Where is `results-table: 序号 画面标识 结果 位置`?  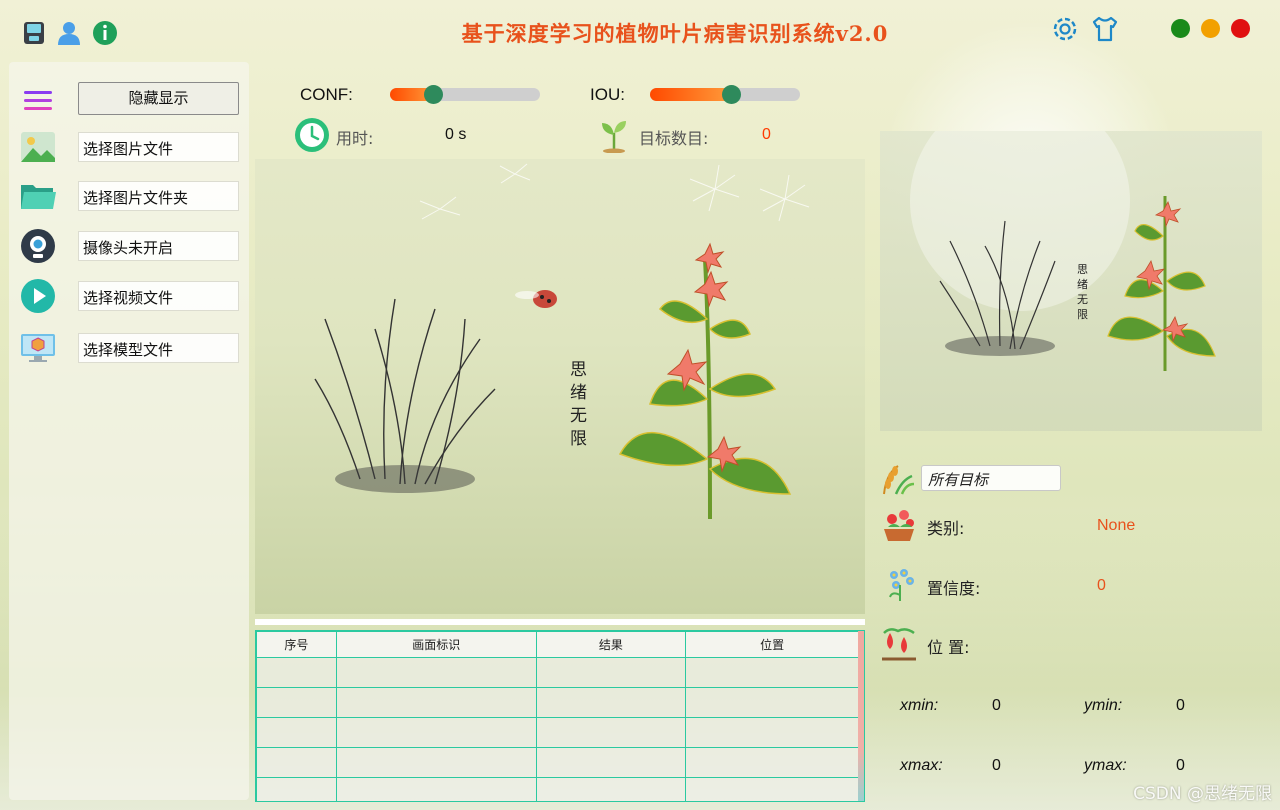
results-table: 序号 画面标识 结果 位置 is located at coordinates (560, 716).